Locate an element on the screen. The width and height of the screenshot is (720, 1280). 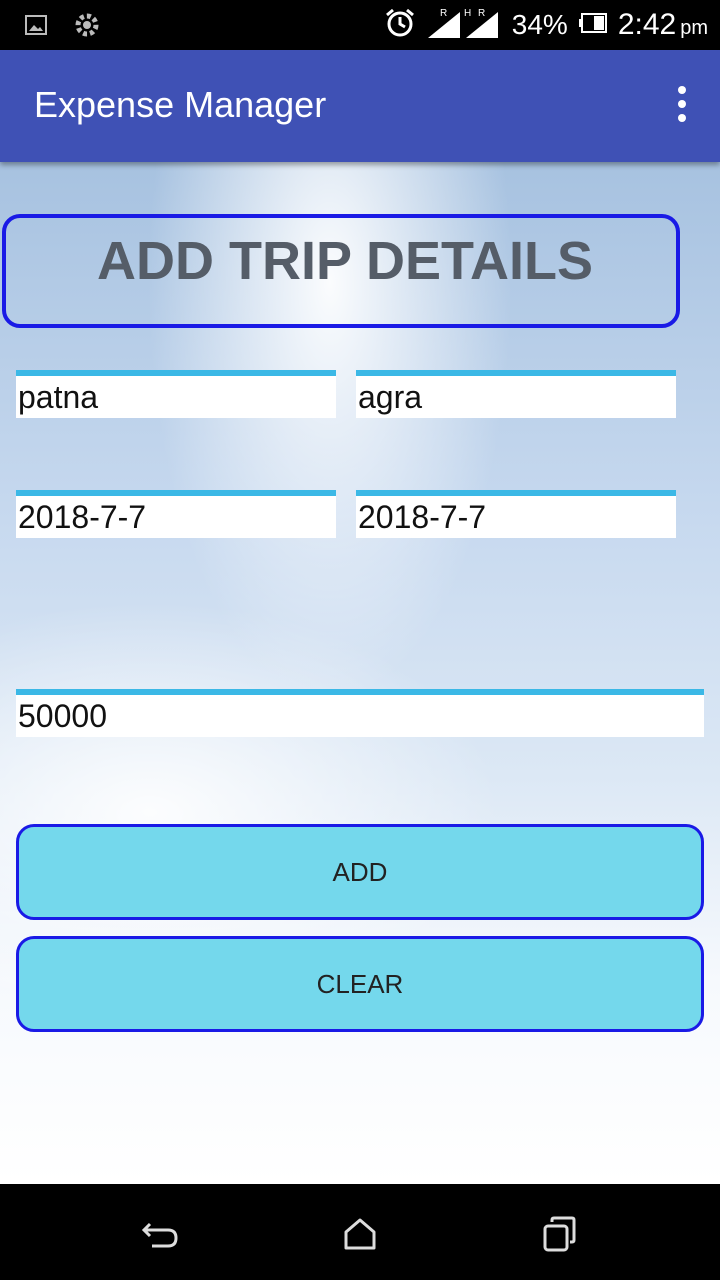
alarm-icon is located at coordinates (400, 25).